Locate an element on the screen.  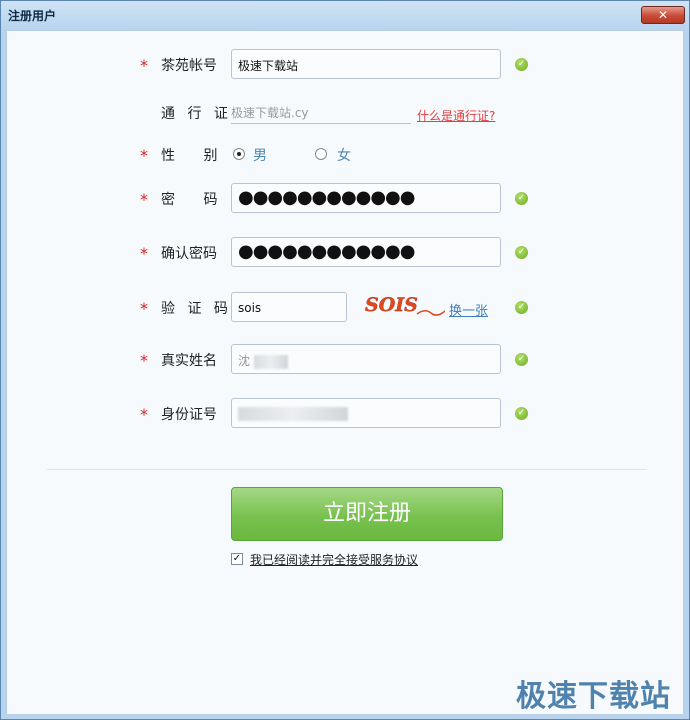
realname-input: 沈 is located at coordinates (366, 359).